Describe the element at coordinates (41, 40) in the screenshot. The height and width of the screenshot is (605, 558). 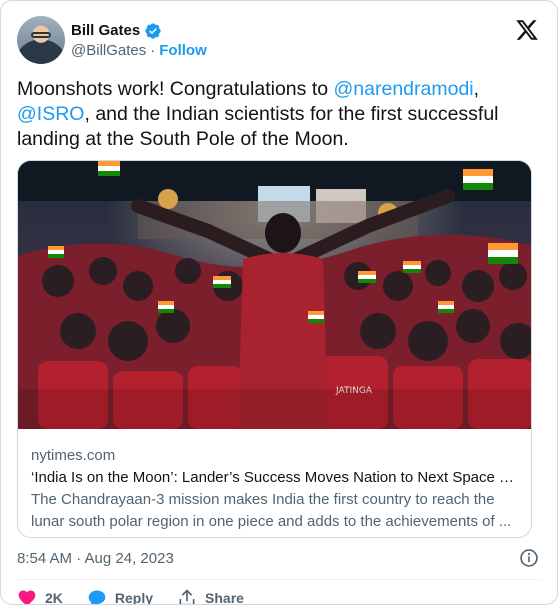
I see `avatar` at that location.